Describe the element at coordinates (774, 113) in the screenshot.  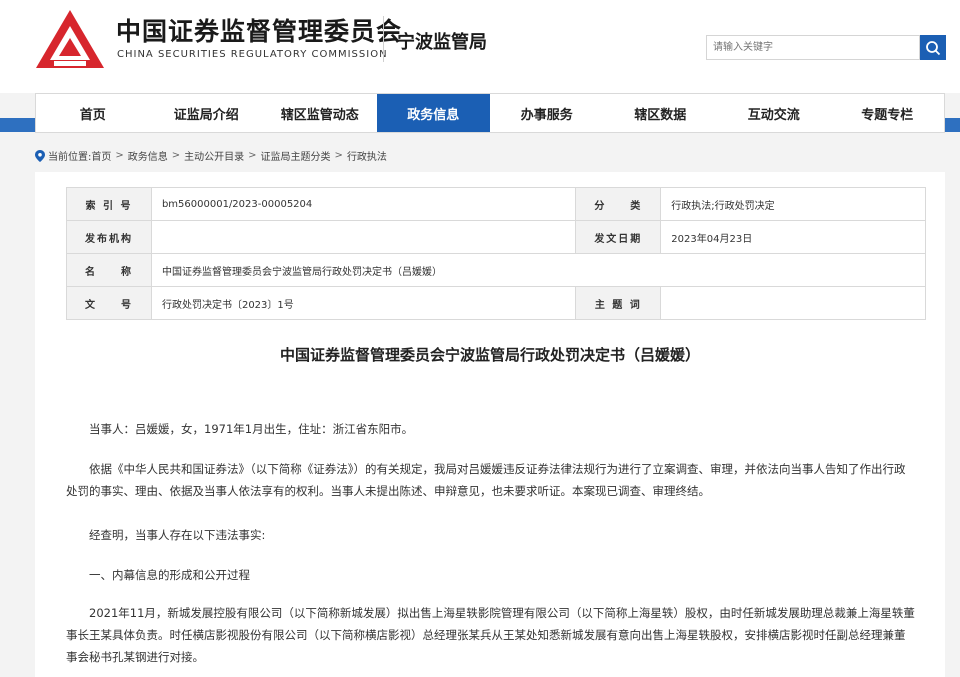
I see `nav-item-interaction: 互动交流` at that location.